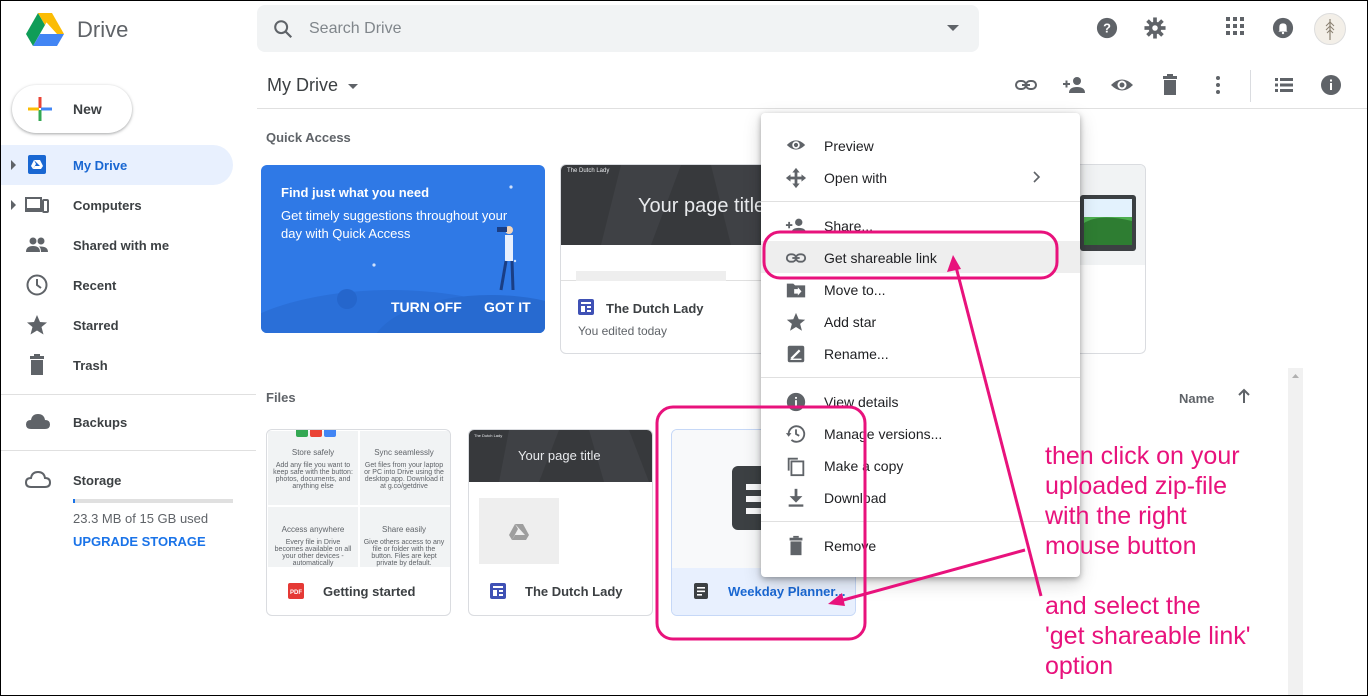 The image size is (1368, 696). What do you see at coordinates (1218, 85) in the screenshot?
I see `more-icon` at bounding box center [1218, 85].